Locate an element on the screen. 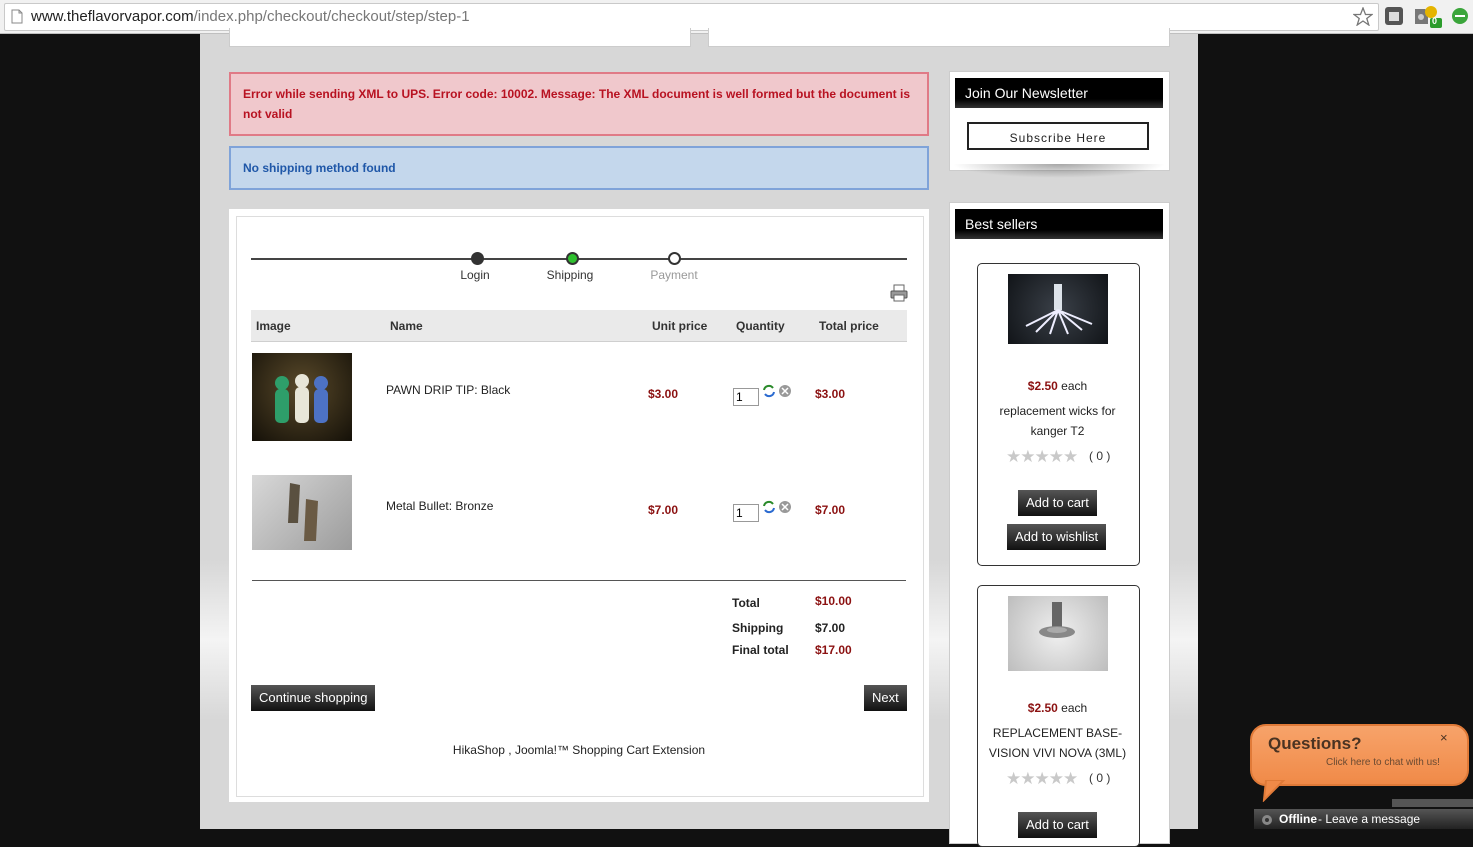 Image resolution: width=1473 pixels, height=847 pixels. chat-subtitle: Click here to chat with us! is located at coordinates (1383, 762).